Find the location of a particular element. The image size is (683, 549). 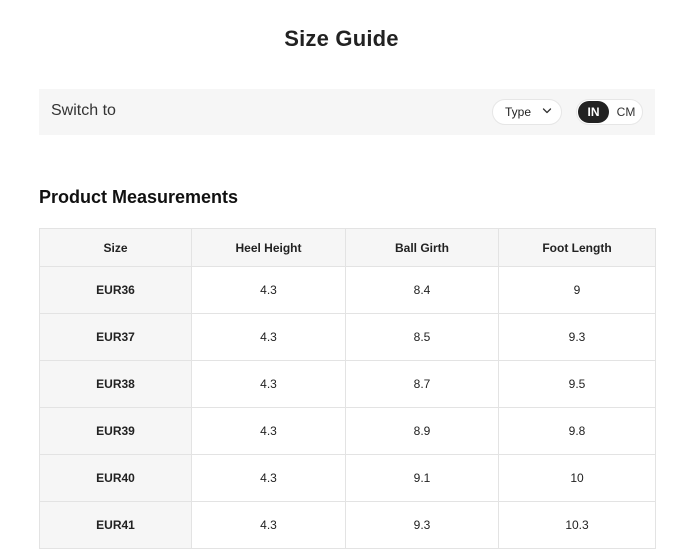

ball-girth-cell: 8.5 is located at coordinates (422, 337).